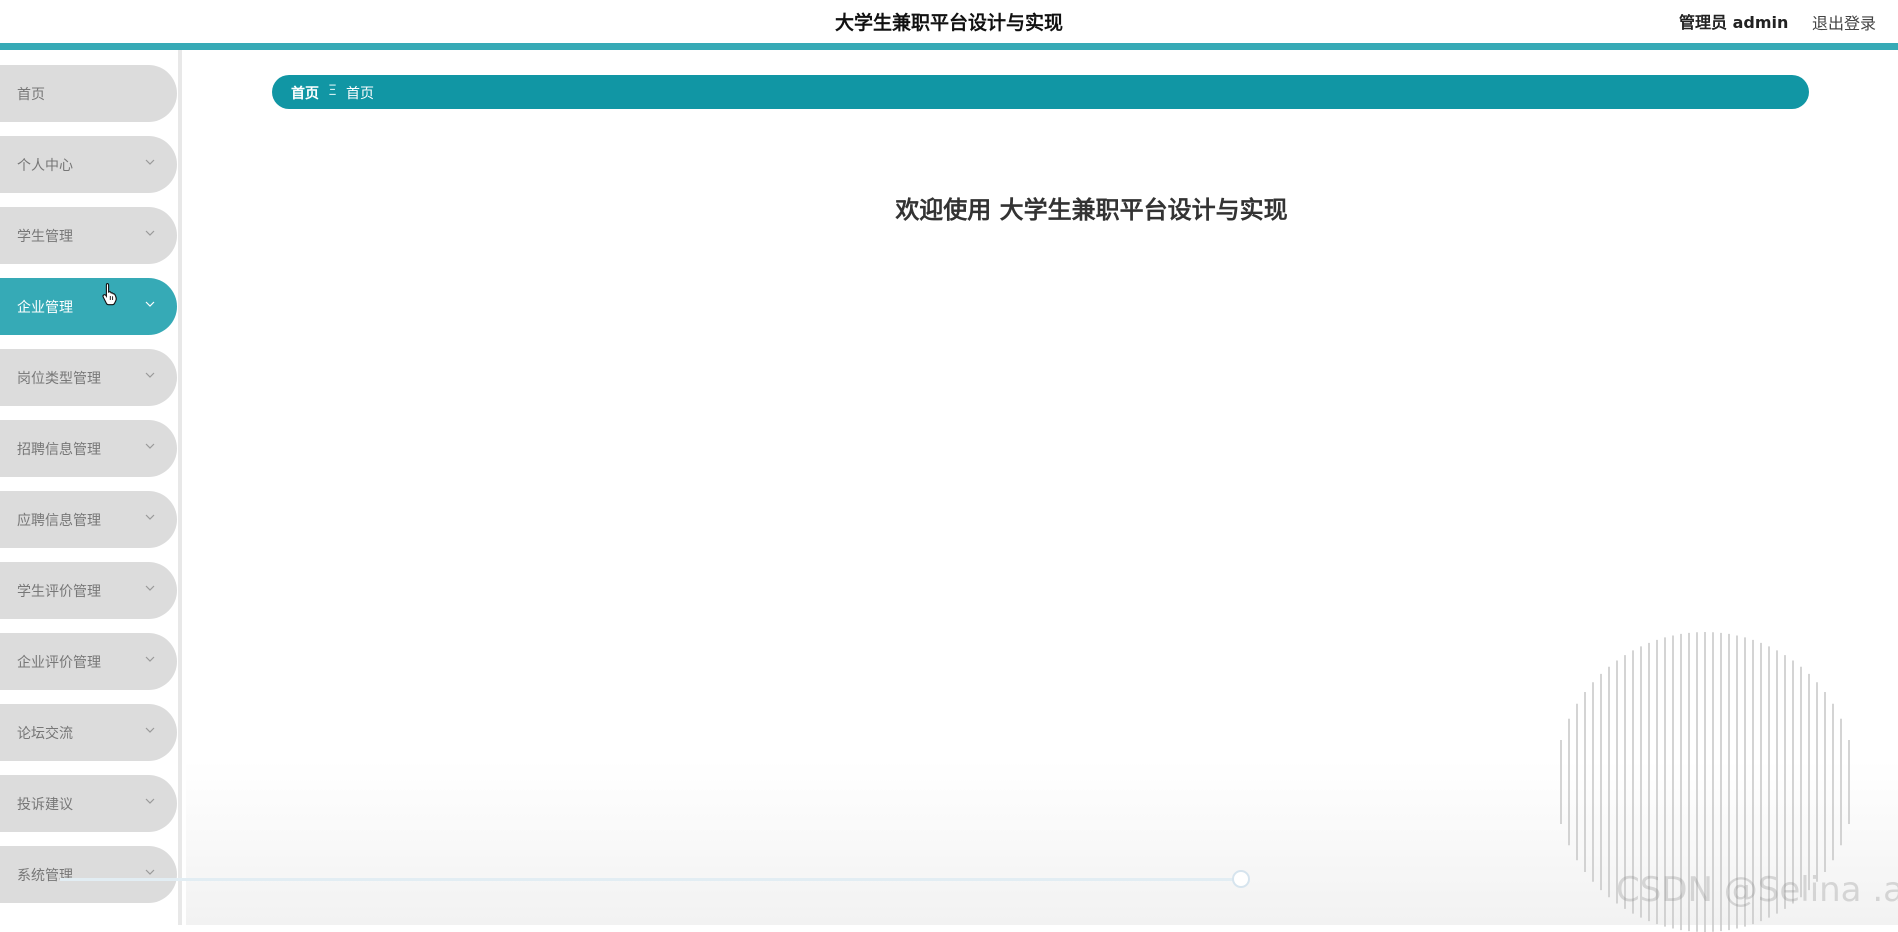 The image size is (1898, 932). I want to click on logout-link: 退出登录, so click(1844, 22).